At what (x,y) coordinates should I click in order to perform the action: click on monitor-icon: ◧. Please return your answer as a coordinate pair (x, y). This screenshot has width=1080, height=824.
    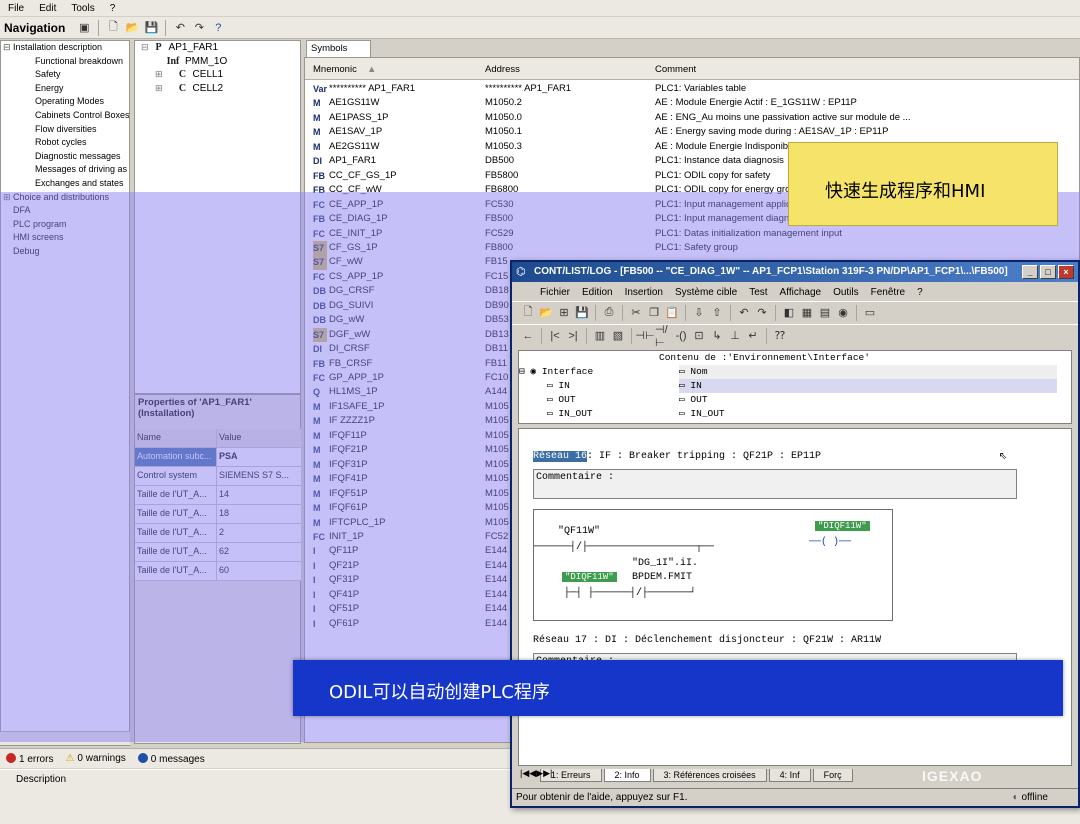
    Looking at the image, I should click on (789, 313).